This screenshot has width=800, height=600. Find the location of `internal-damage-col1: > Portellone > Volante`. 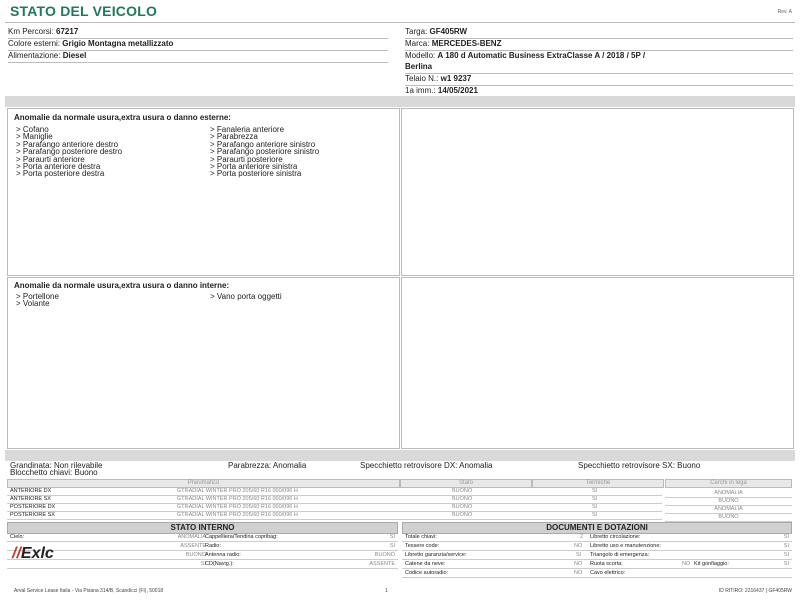

internal-damage-col1: > Portellone > Volante is located at coordinates (37, 300).